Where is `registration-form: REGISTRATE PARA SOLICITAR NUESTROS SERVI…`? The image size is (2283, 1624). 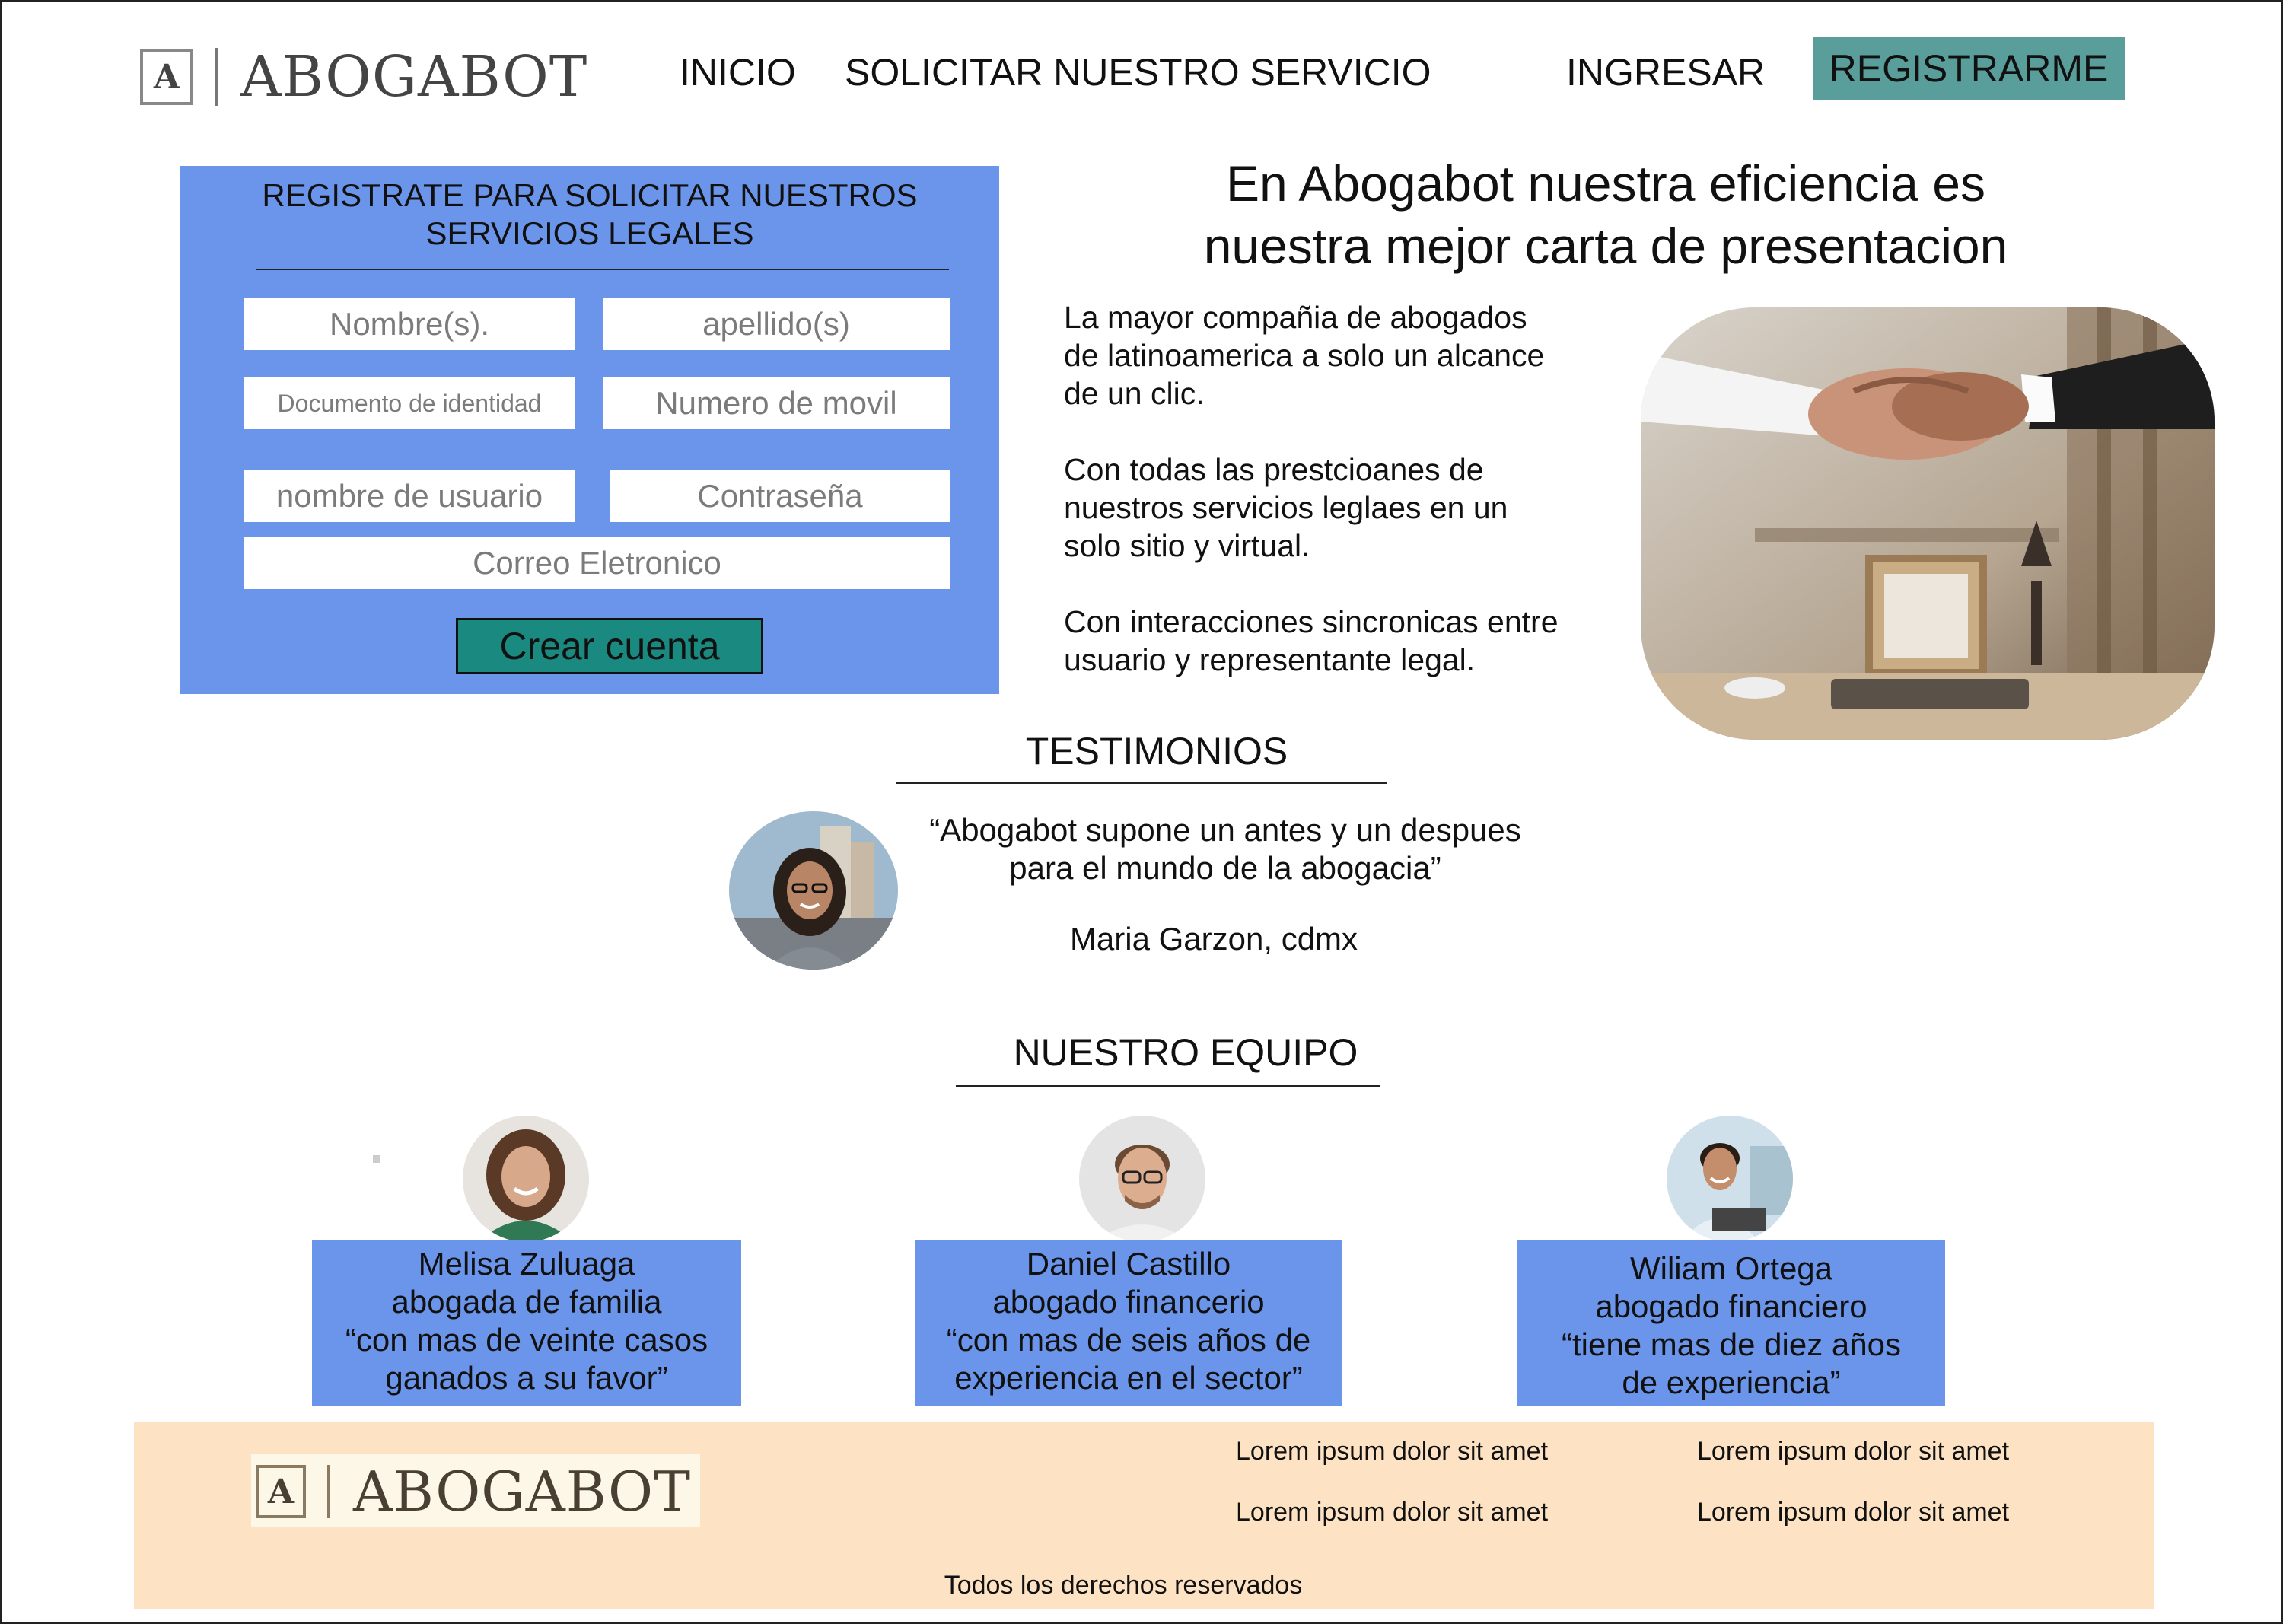
registration-form: REGISTRATE PARA SOLICITAR NUESTROS SERVI… is located at coordinates (589, 430).